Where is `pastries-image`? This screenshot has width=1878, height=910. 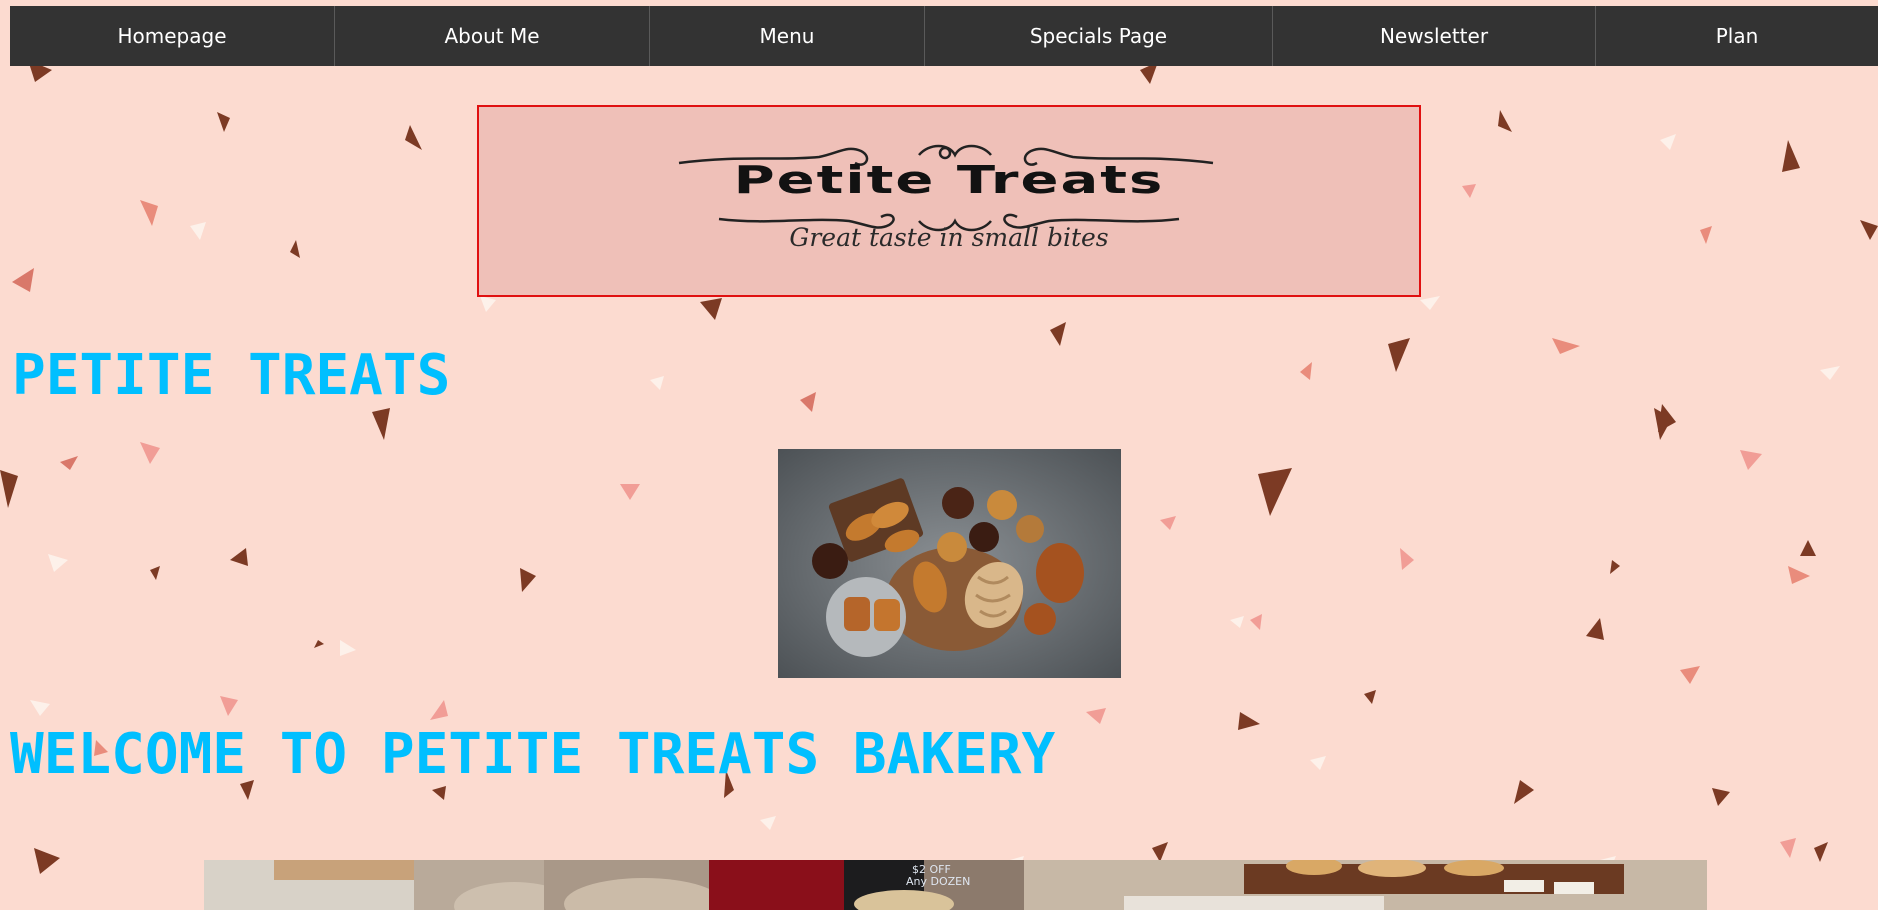 pastries-image is located at coordinates (949, 563).